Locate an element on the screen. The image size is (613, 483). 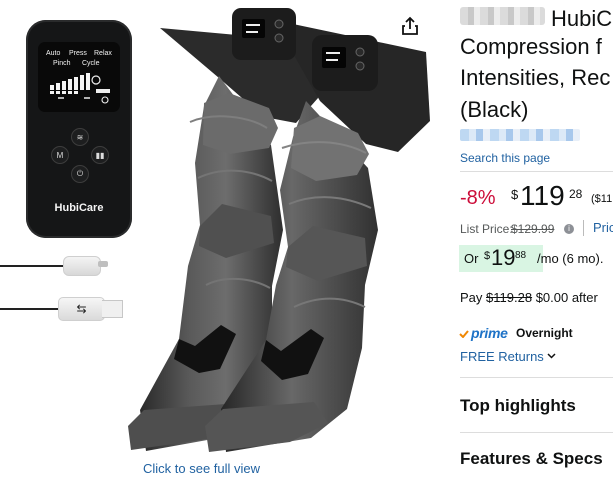
check-icon is located at coordinates (464, 334).